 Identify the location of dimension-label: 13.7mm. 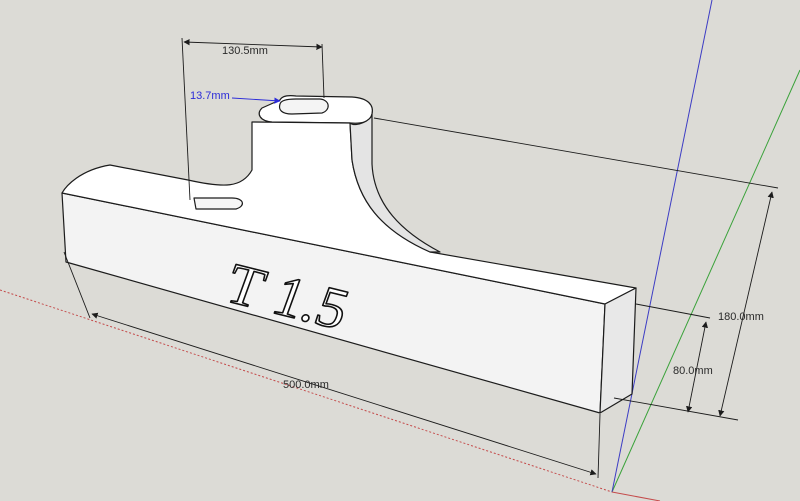
(210, 96).